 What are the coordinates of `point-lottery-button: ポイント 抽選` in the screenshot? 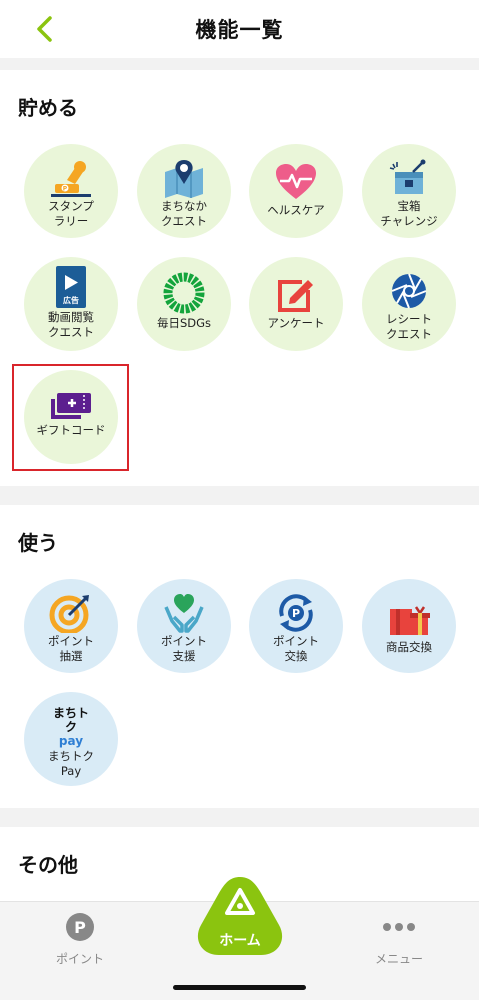 It's located at (71, 626).